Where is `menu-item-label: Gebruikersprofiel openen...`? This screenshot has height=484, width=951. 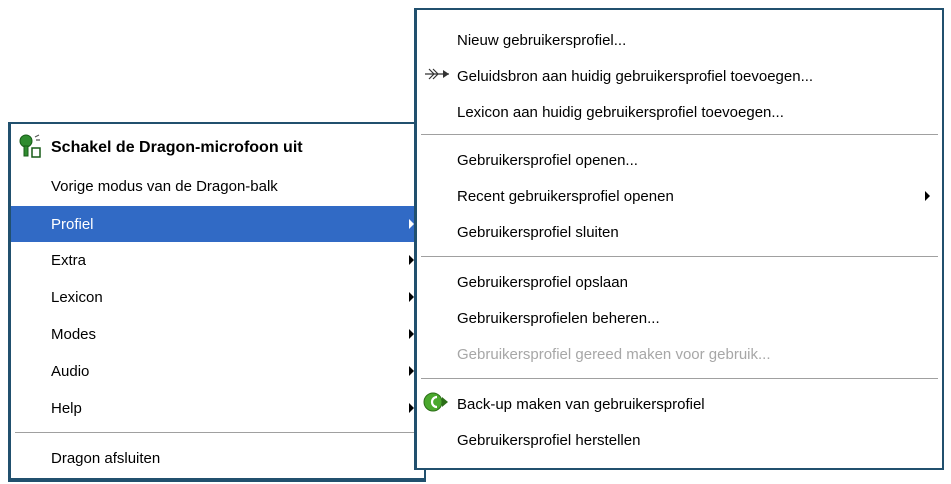
menu-item-label: Gebruikersprofiel openen... is located at coordinates (547, 160).